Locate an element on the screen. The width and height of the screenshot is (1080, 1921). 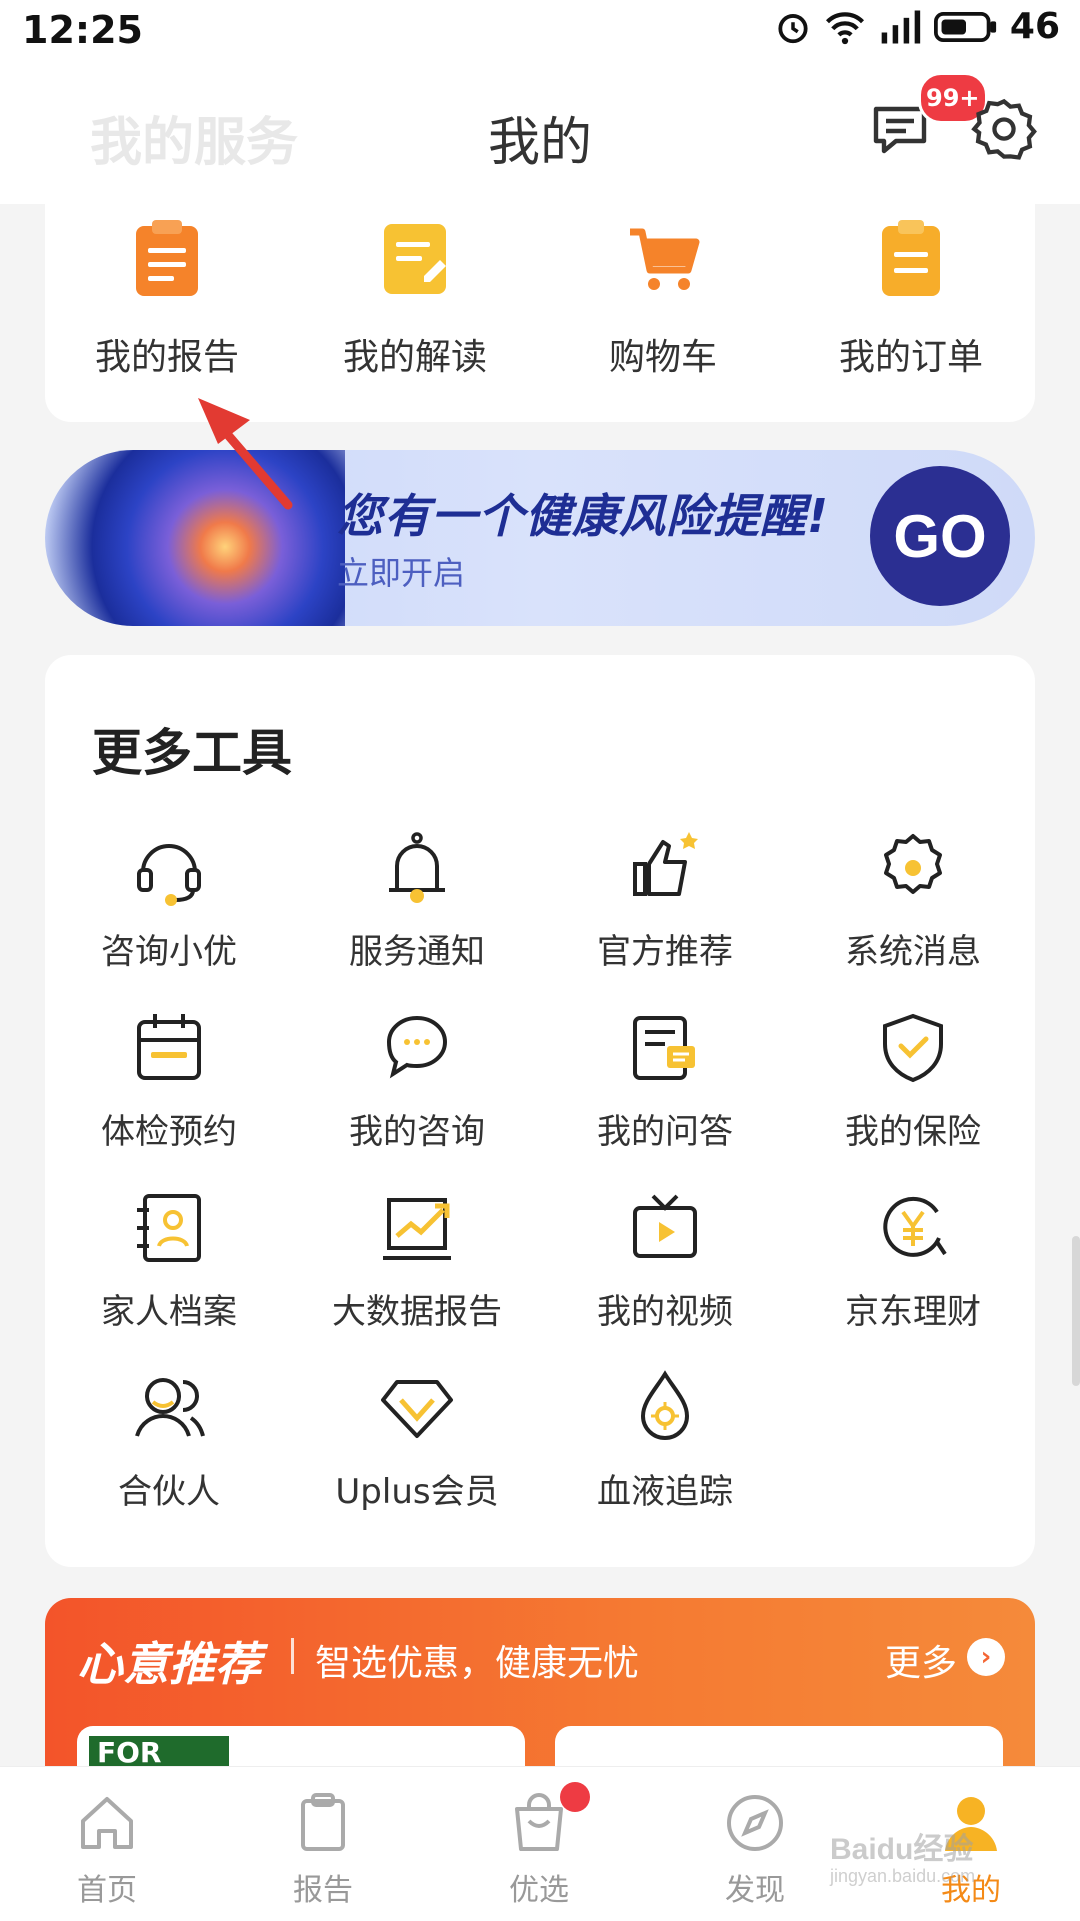
tool-label: 官方推荐 is located at coordinates (665, 952).